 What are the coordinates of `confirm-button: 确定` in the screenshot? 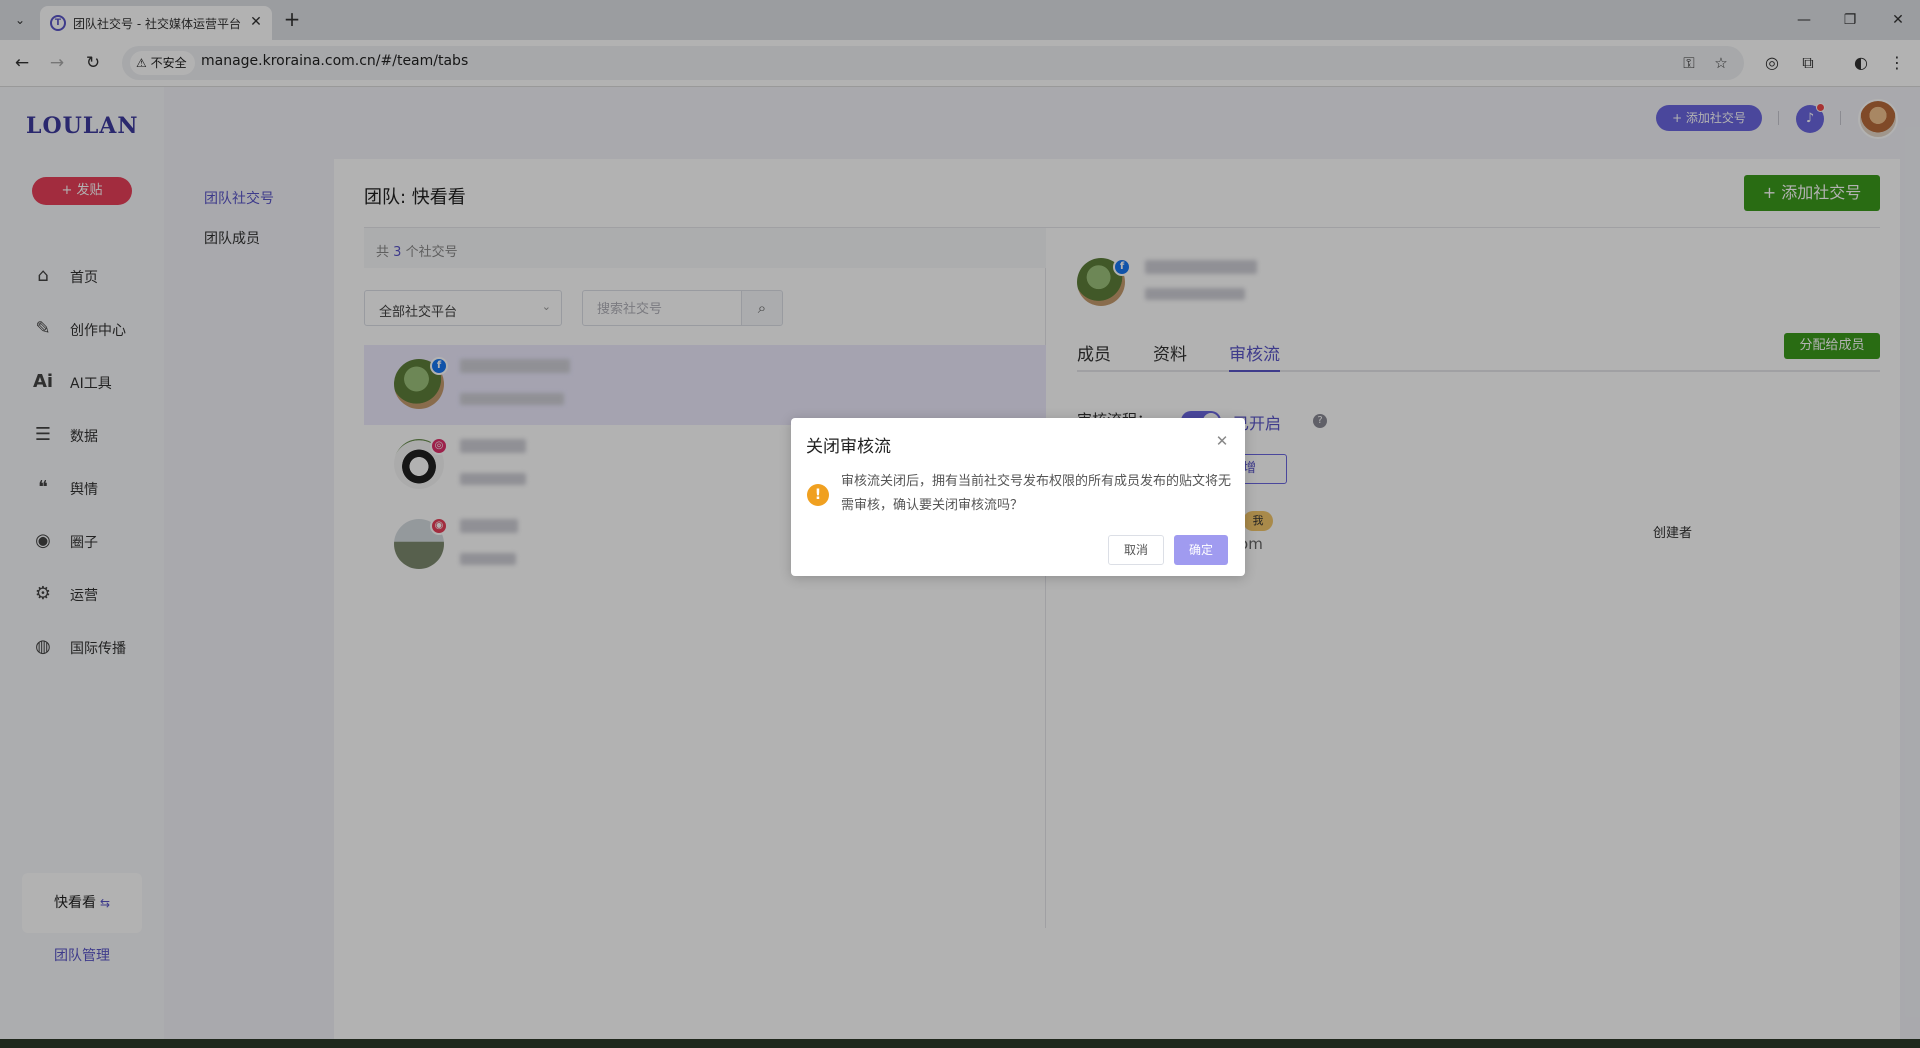 It's located at (1201, 550).